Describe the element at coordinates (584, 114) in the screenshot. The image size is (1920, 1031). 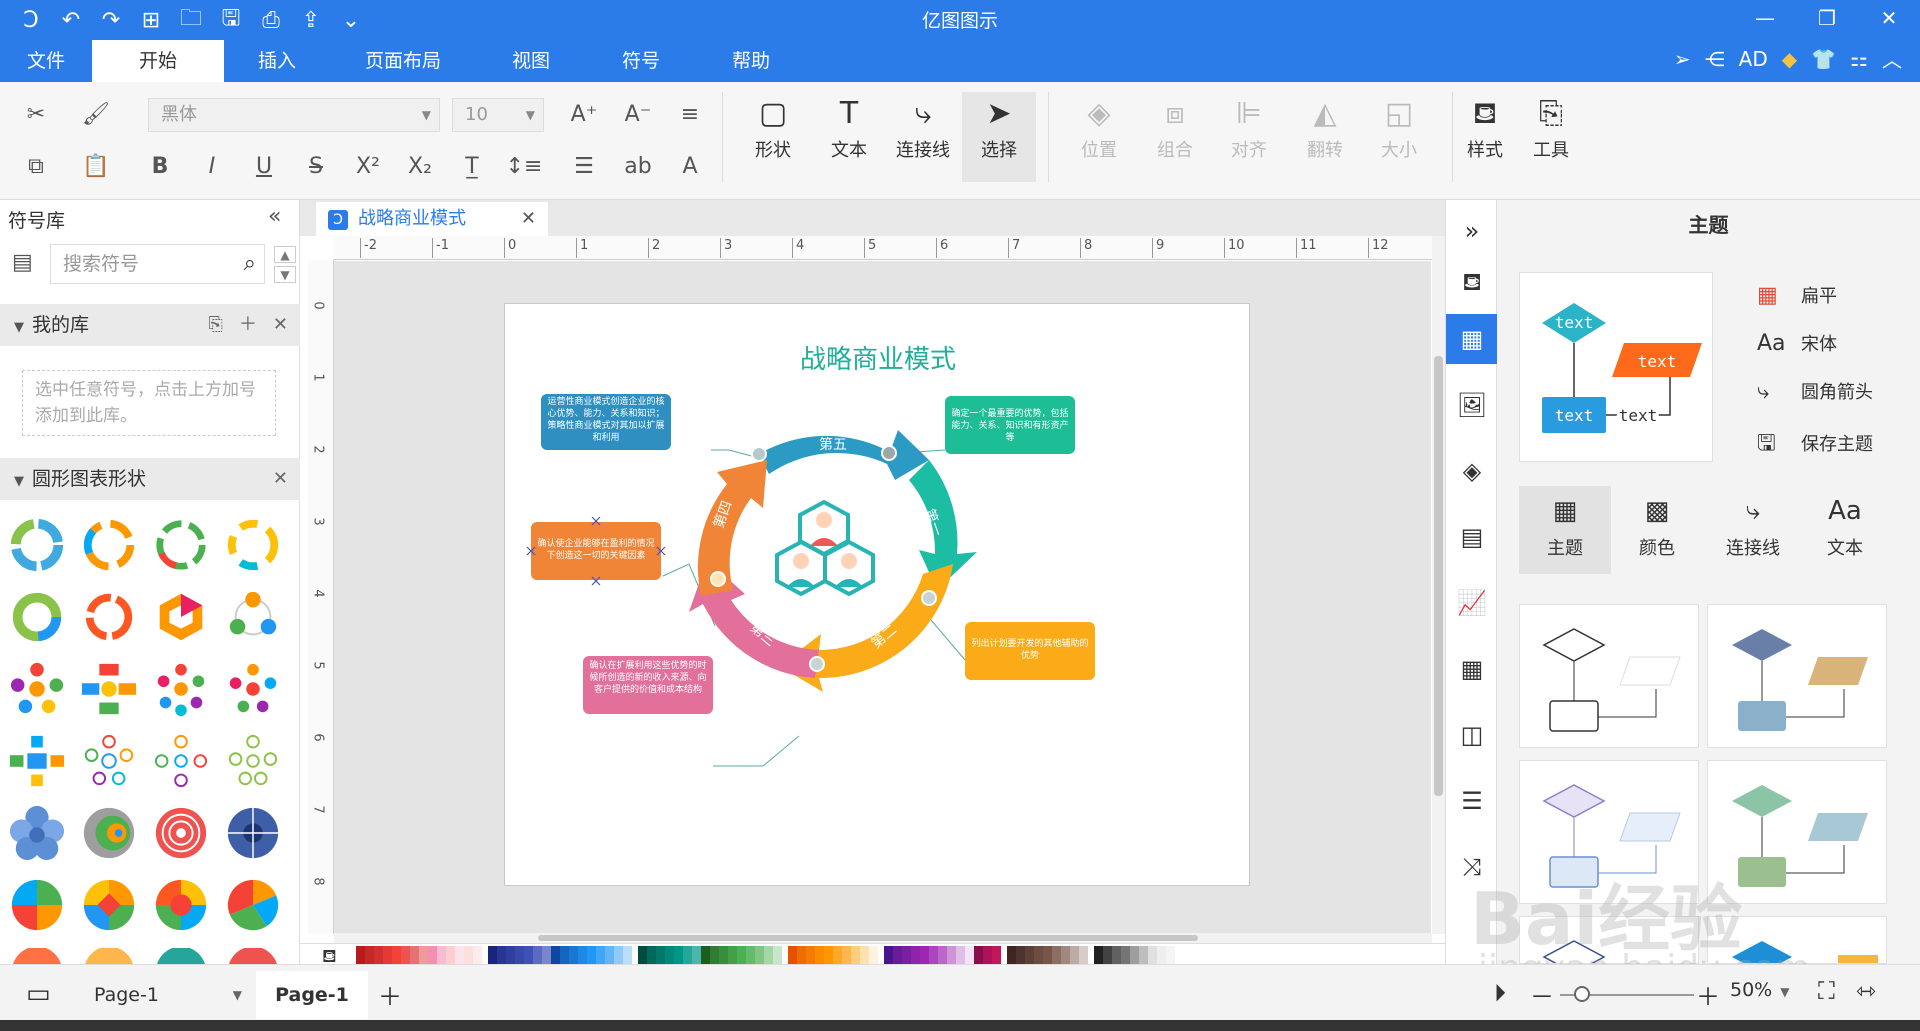
I see `font-grow-icon: A⁺` at that location.